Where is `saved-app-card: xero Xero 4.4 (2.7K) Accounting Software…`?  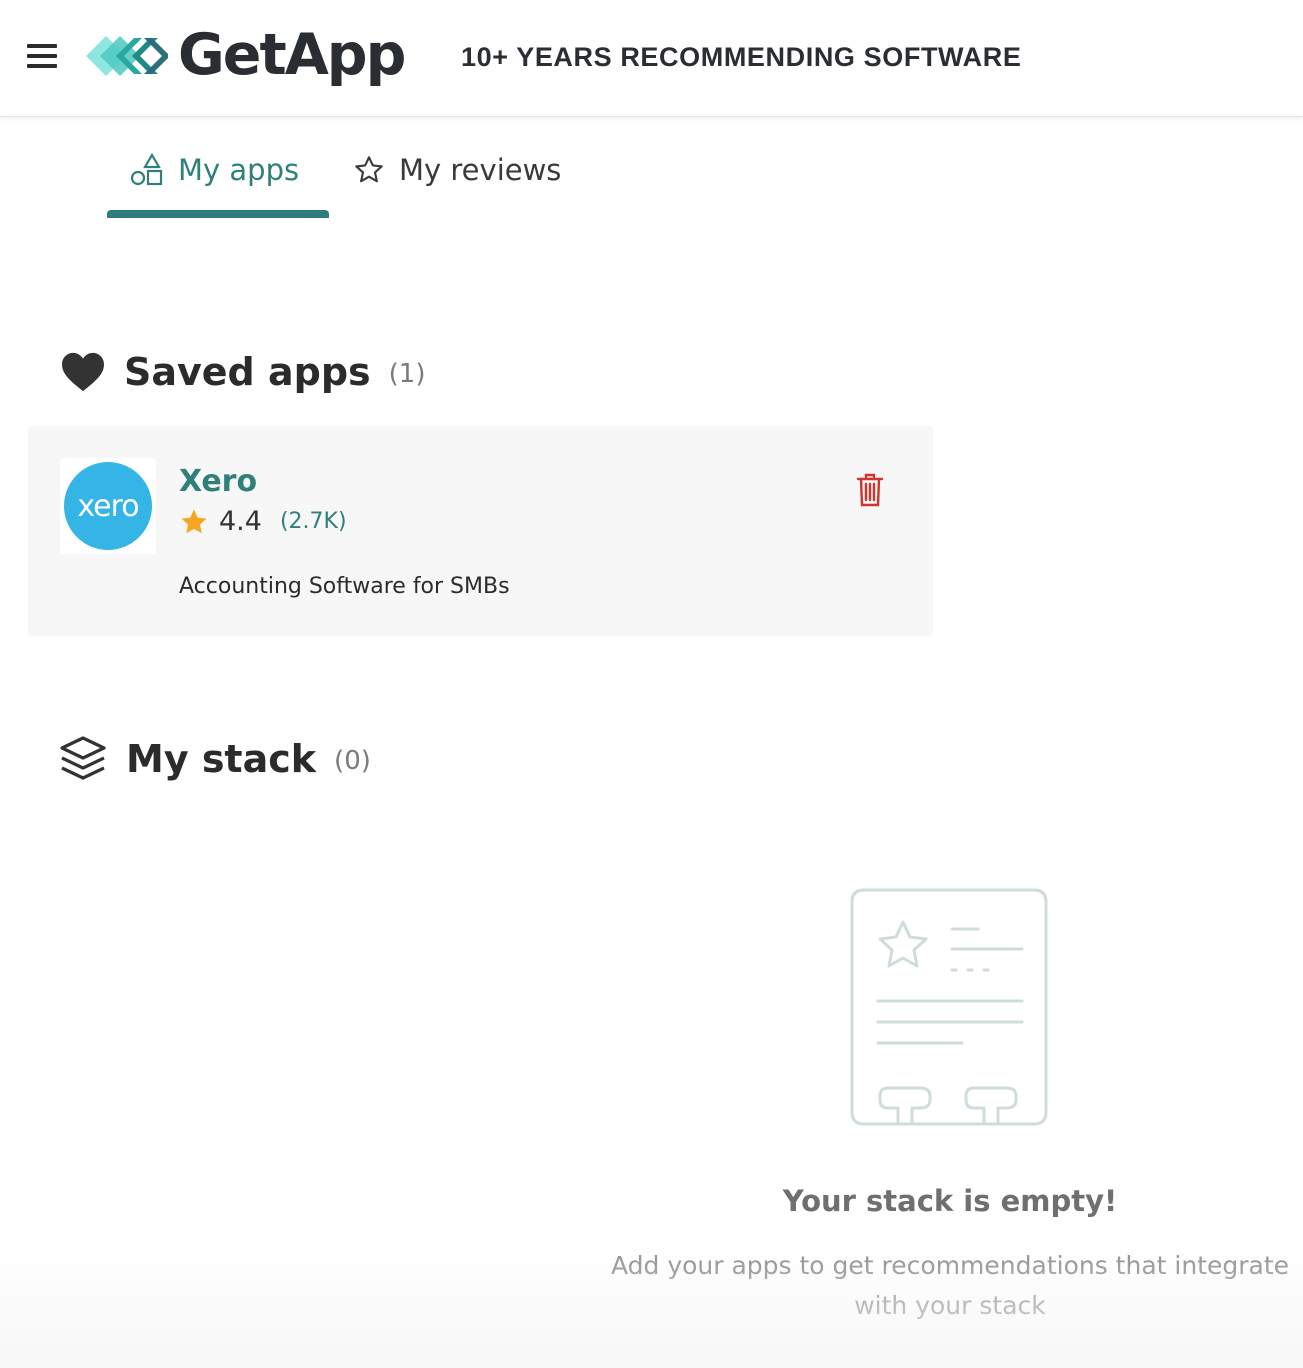
saved-app-card: xero Xero 4.4 (2.7K) Accounting Software… is located at coordinates (480, 531).